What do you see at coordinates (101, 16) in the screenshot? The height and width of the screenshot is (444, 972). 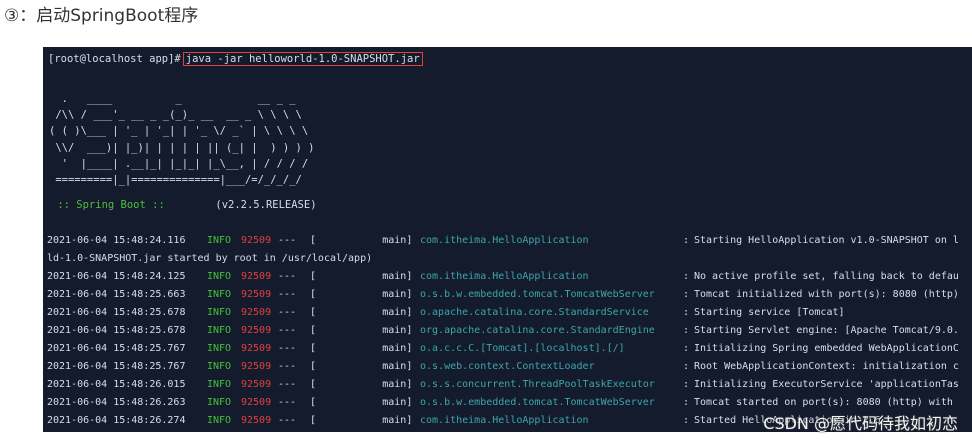 I see `section-heading: ③：启动SpringBoot程序` at bounding box center [101, 16].